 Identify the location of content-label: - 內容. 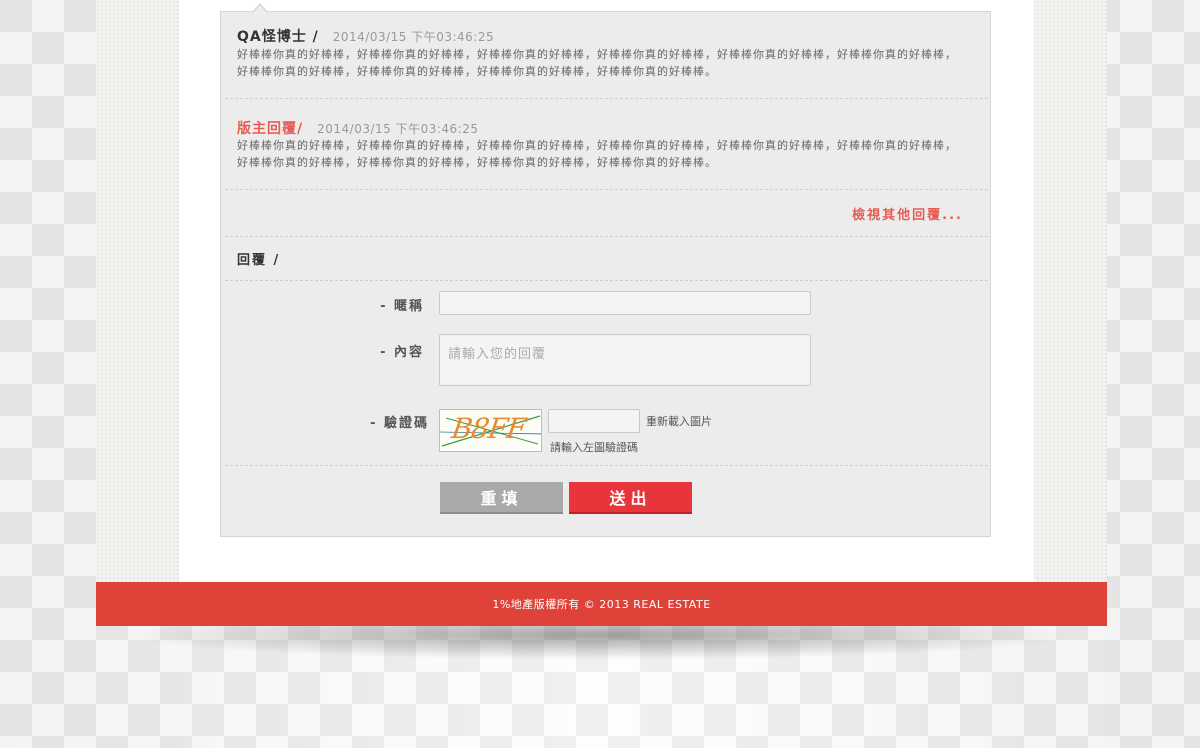
(402, 352).